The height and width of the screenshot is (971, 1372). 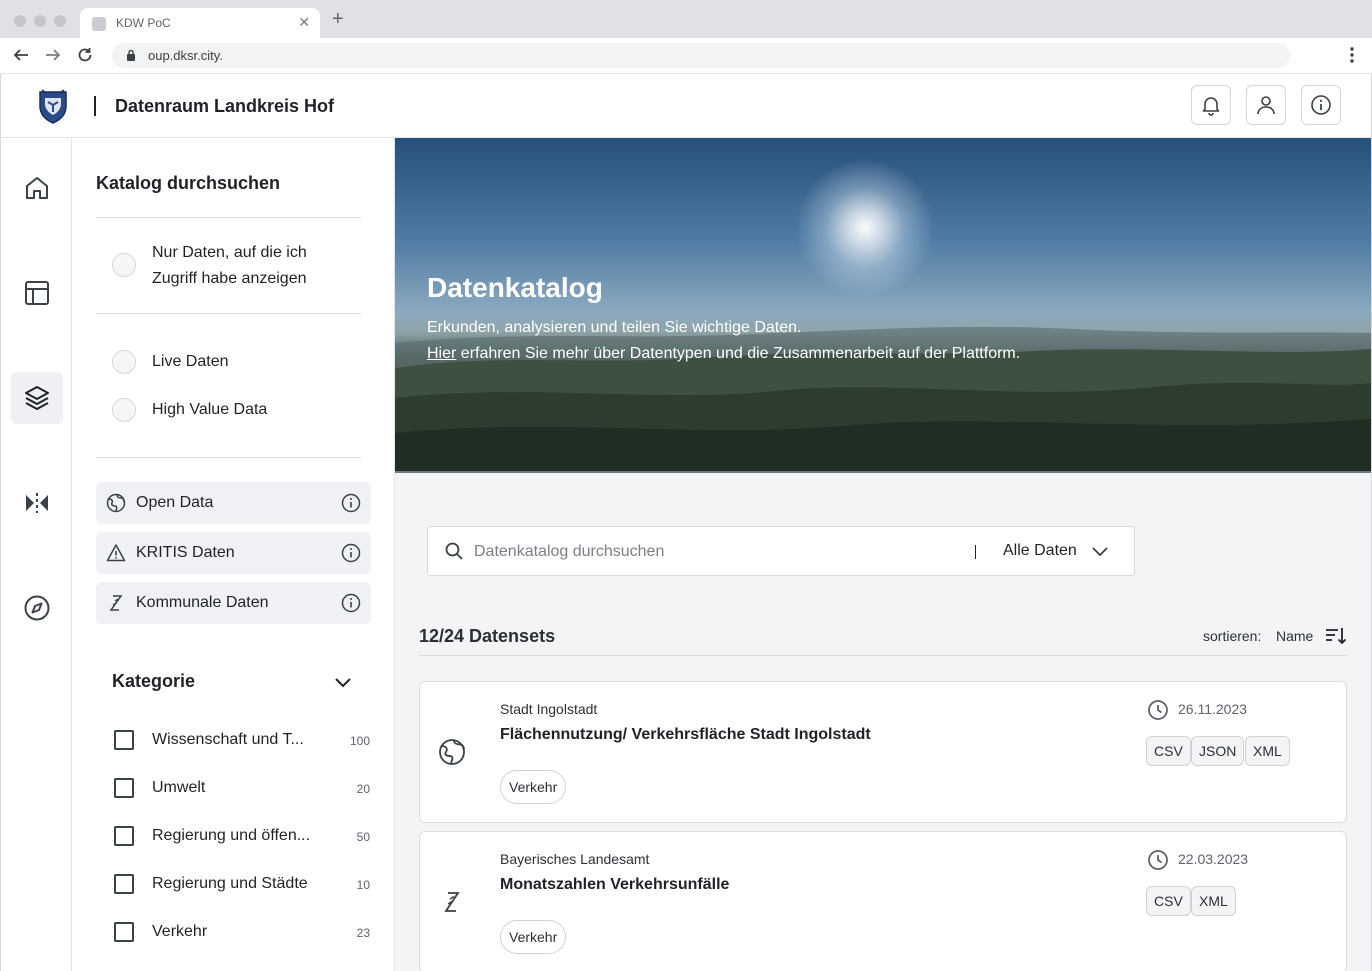 What do you see at coordinates (441, 353) in the screenshot?
I see `hero-info-link: Hier` at bounding box center [441, 353].